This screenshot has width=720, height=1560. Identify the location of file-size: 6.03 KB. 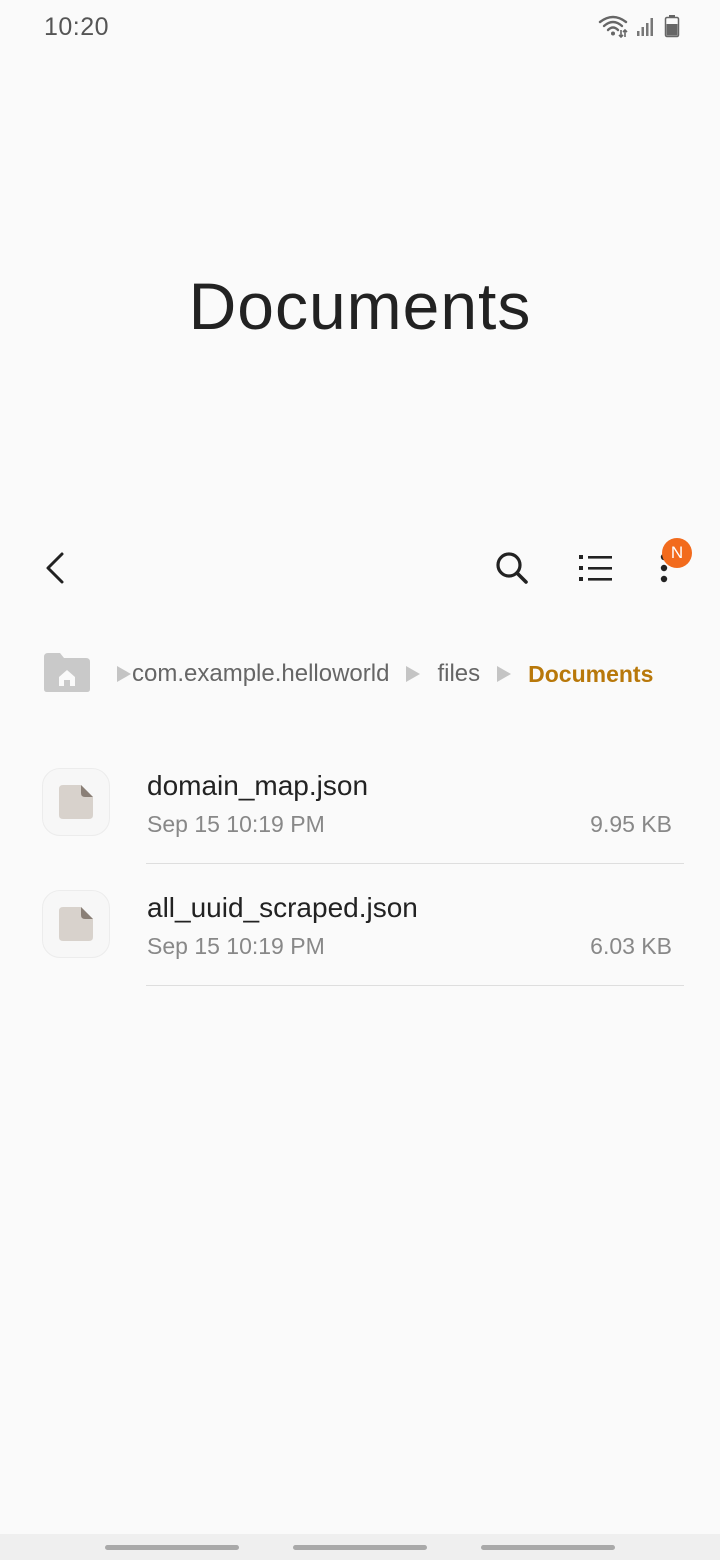
(631, 946).